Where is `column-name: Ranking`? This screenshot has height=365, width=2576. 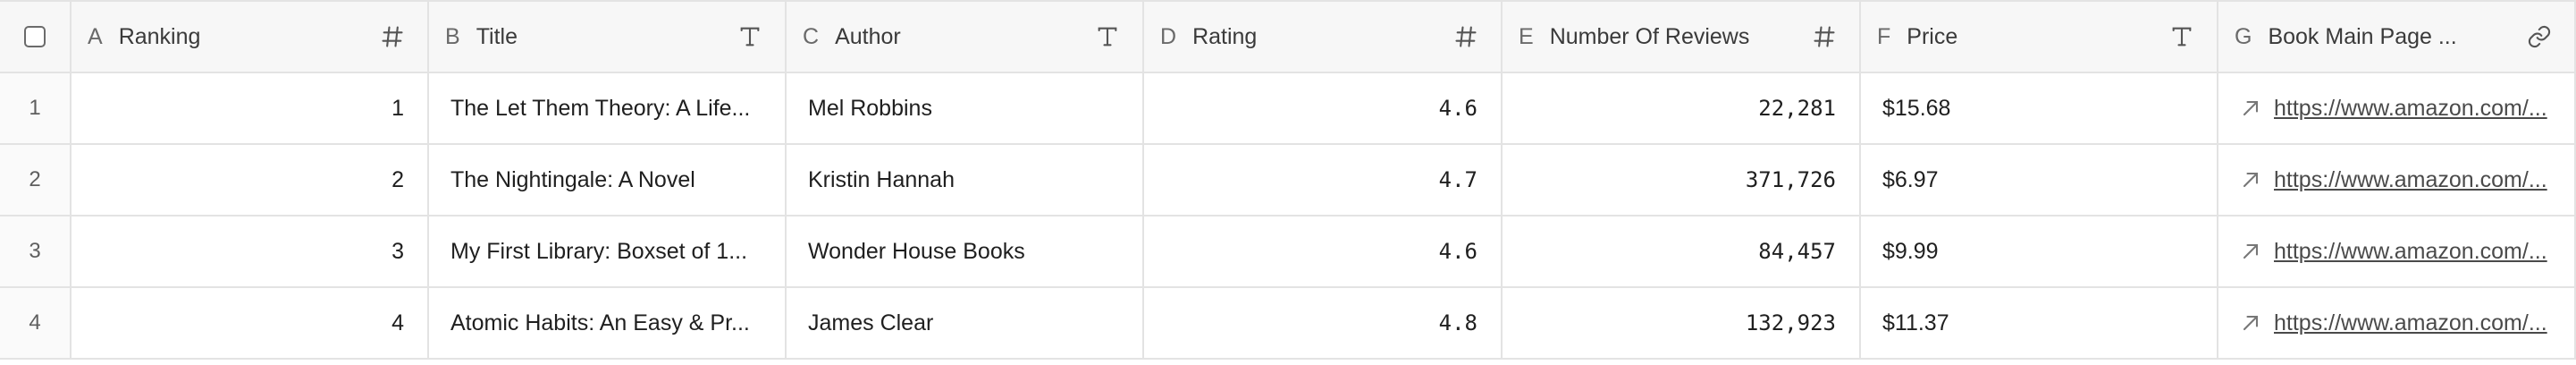
column-name: Ranking is located at coordinates (160, 36).